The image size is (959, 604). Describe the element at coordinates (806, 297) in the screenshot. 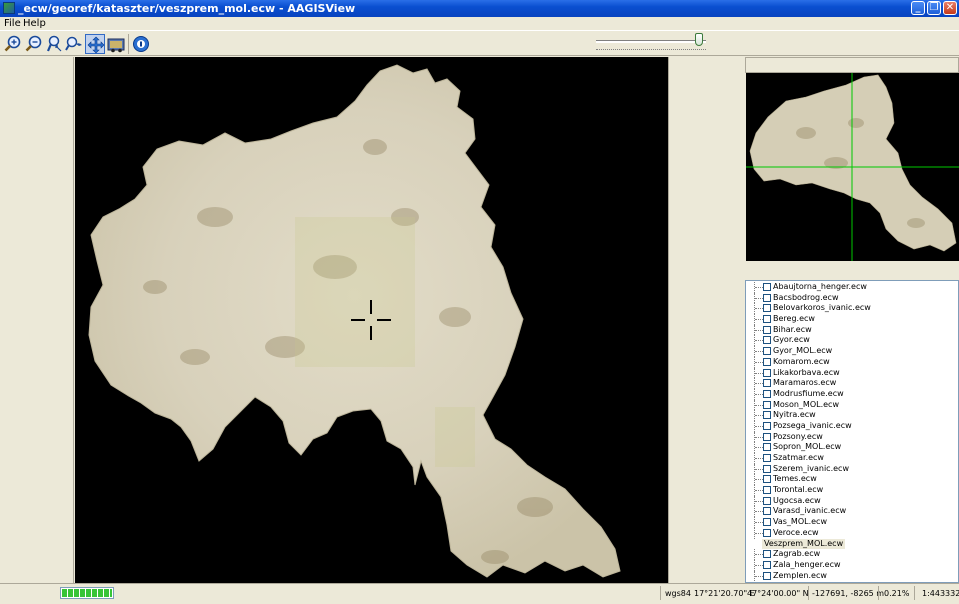

I see `layer-label: Bacsbodrog.ecw` at that location.